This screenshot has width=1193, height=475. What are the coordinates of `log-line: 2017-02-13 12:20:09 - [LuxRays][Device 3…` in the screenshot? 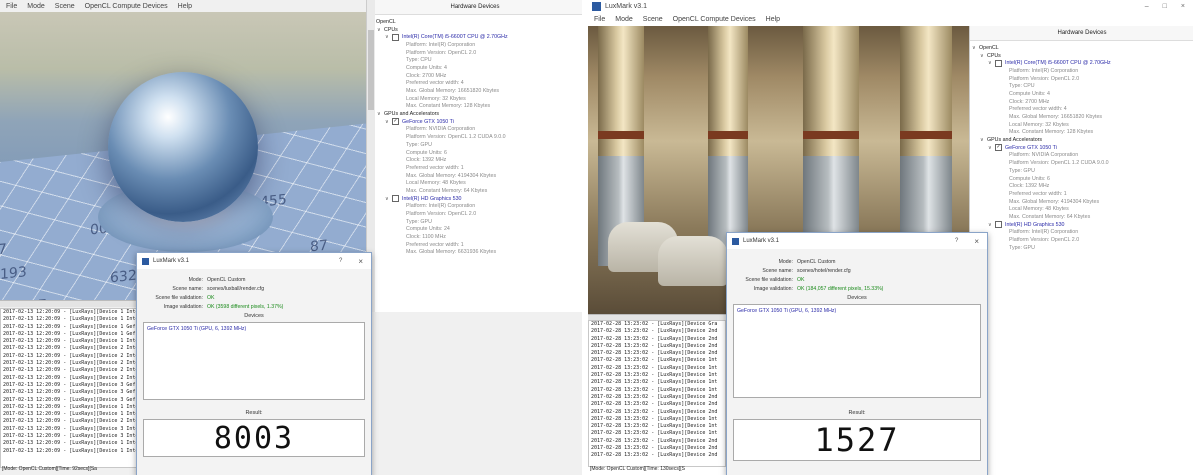 It's located at (72, 428).